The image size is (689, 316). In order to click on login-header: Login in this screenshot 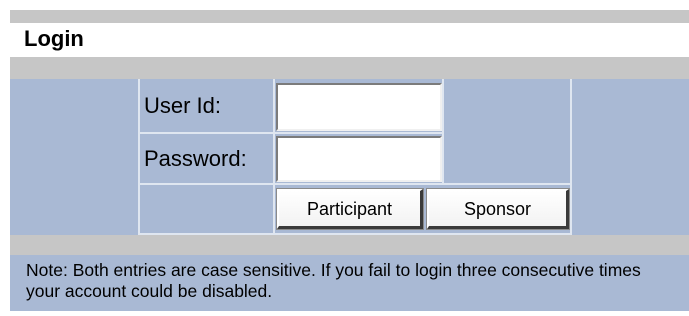, I will do `click(349, 40)`.